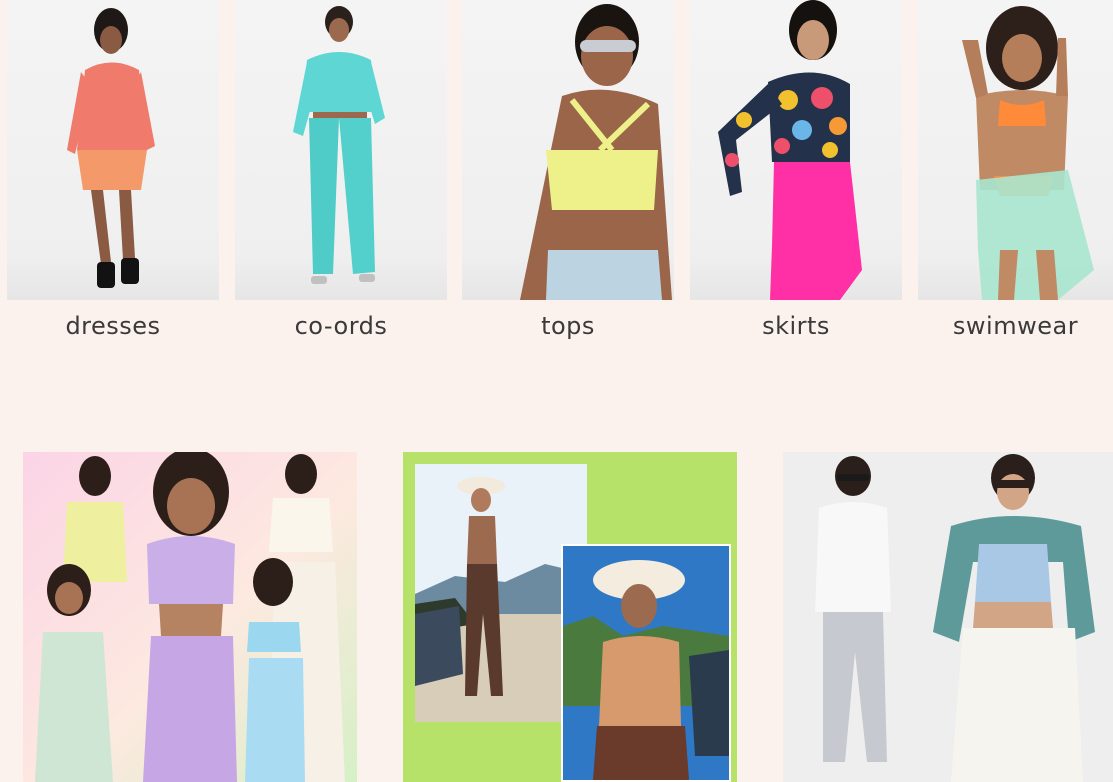 This screenshot has height=782, width=1113. What do you see at coordinates (113, 150) in the screenshot?
I see `dresses-image` at bounding box center [113, 150].